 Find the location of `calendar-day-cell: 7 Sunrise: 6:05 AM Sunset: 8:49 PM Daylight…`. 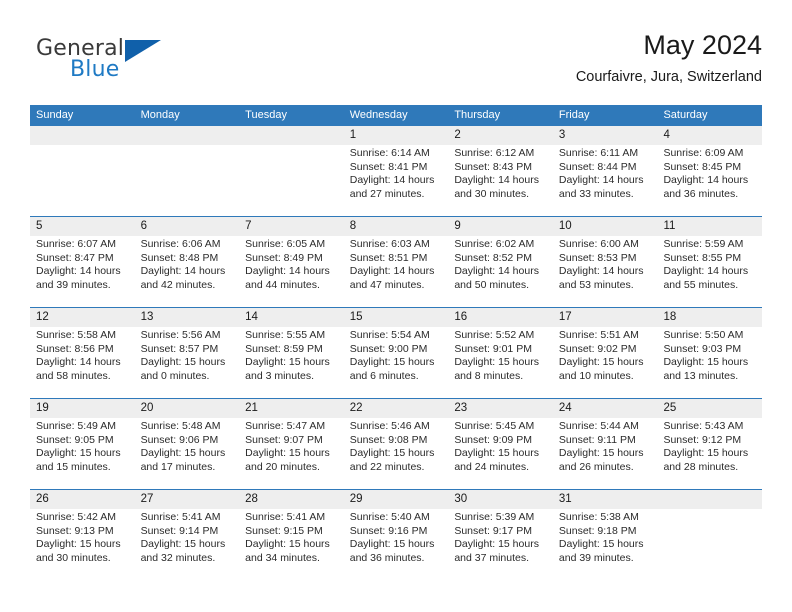

calendar-day-cell: 7 Sunrise: 6:05 AM Sunset: 8:49 PM Daylight… is located at coordinates (291, 262).